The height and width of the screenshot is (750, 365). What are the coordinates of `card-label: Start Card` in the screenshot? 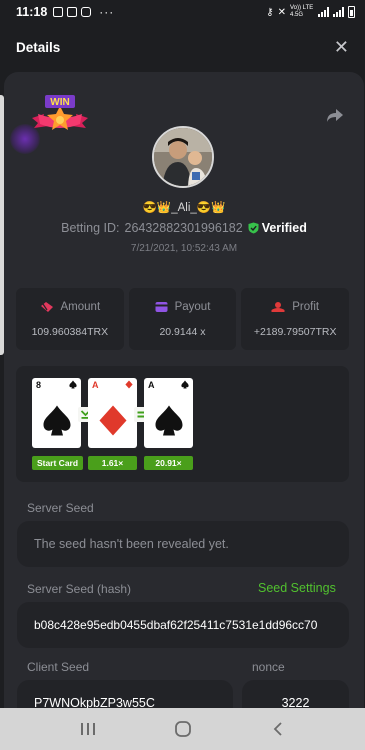 It's located at (57, 463).